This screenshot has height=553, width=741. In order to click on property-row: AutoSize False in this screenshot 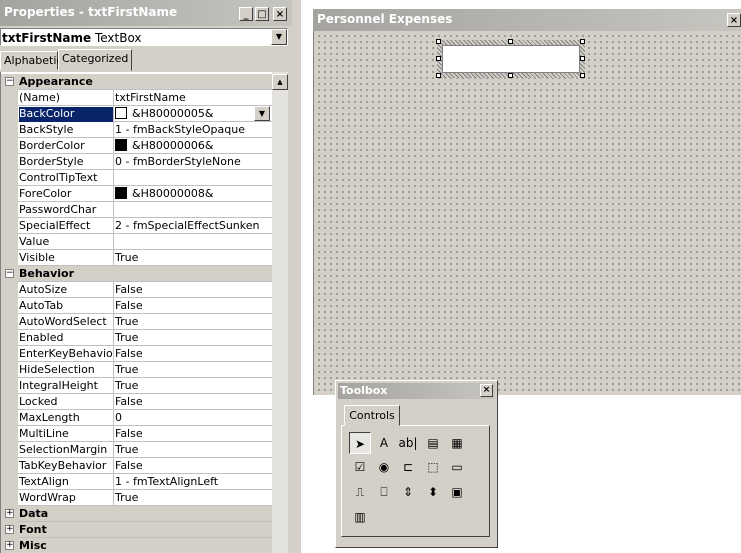, I will do `click(136, 290)`.